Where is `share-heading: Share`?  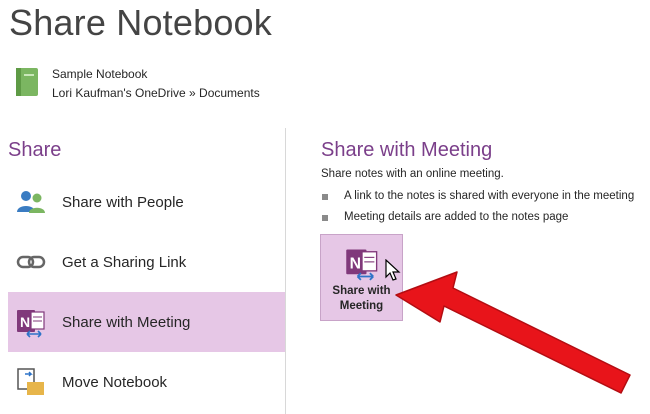 share-heading: Share is located at coordinates (35, 150).